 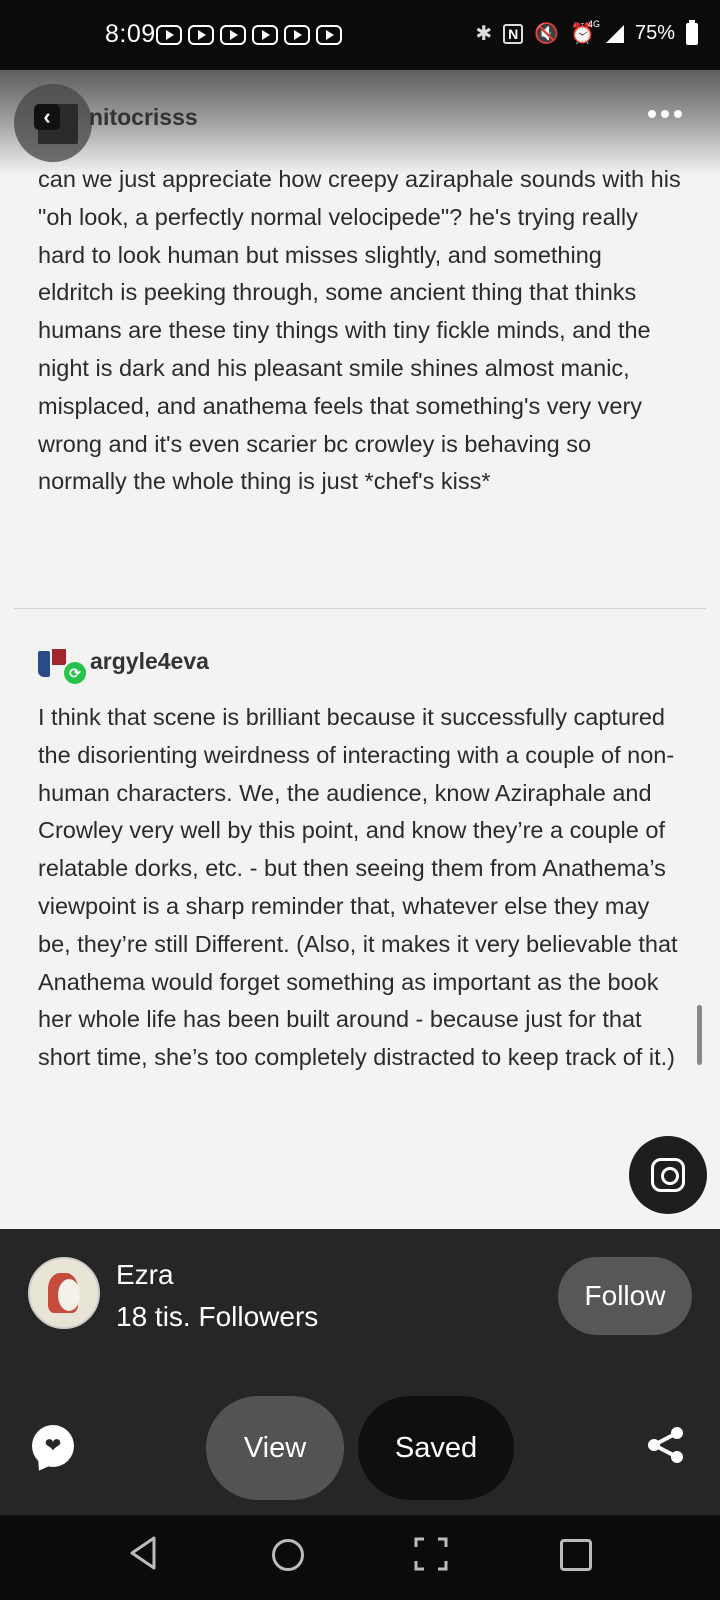 I want to click on signal-icon, so click(x=614, y=33).